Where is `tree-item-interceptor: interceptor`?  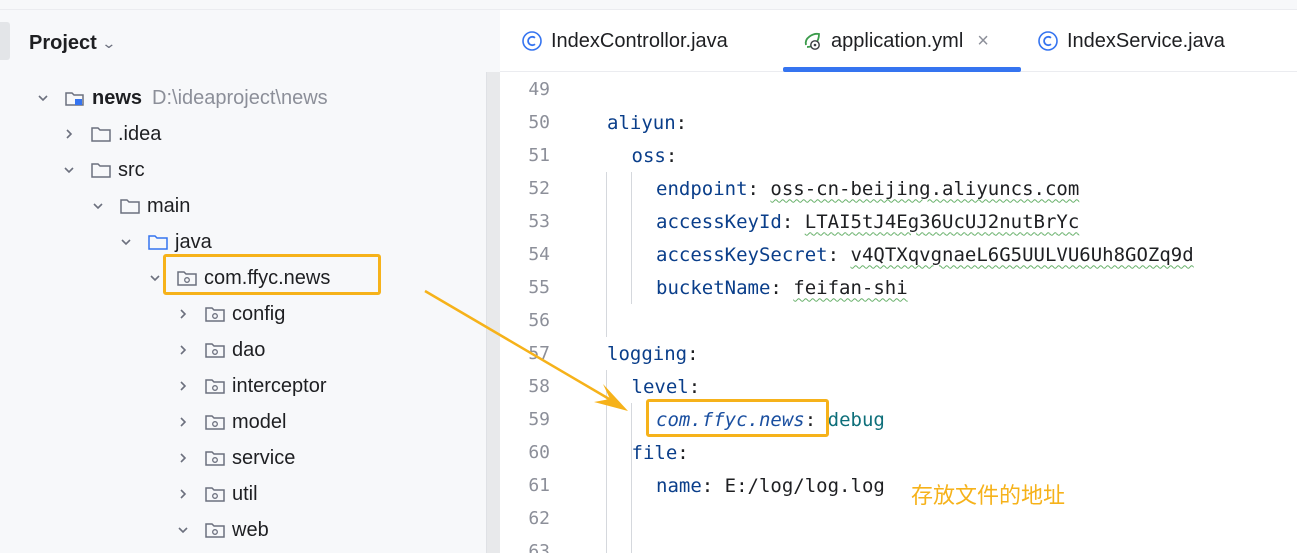 tree-item-interceptor: interceptor is located at coordinates (251, 386).